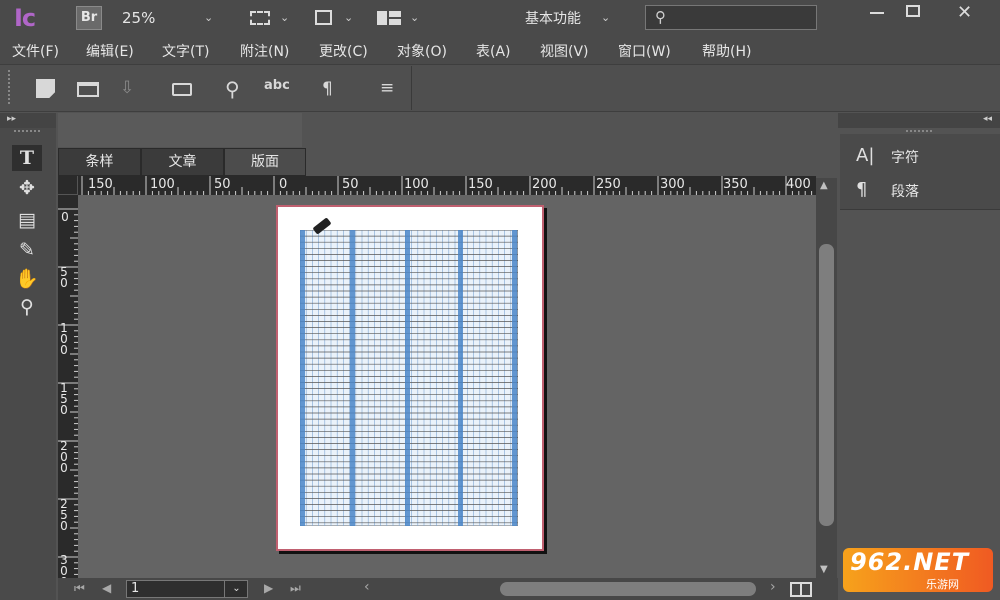  I want to click on hand-note-tool-icon: ✥, so click(27, 188).